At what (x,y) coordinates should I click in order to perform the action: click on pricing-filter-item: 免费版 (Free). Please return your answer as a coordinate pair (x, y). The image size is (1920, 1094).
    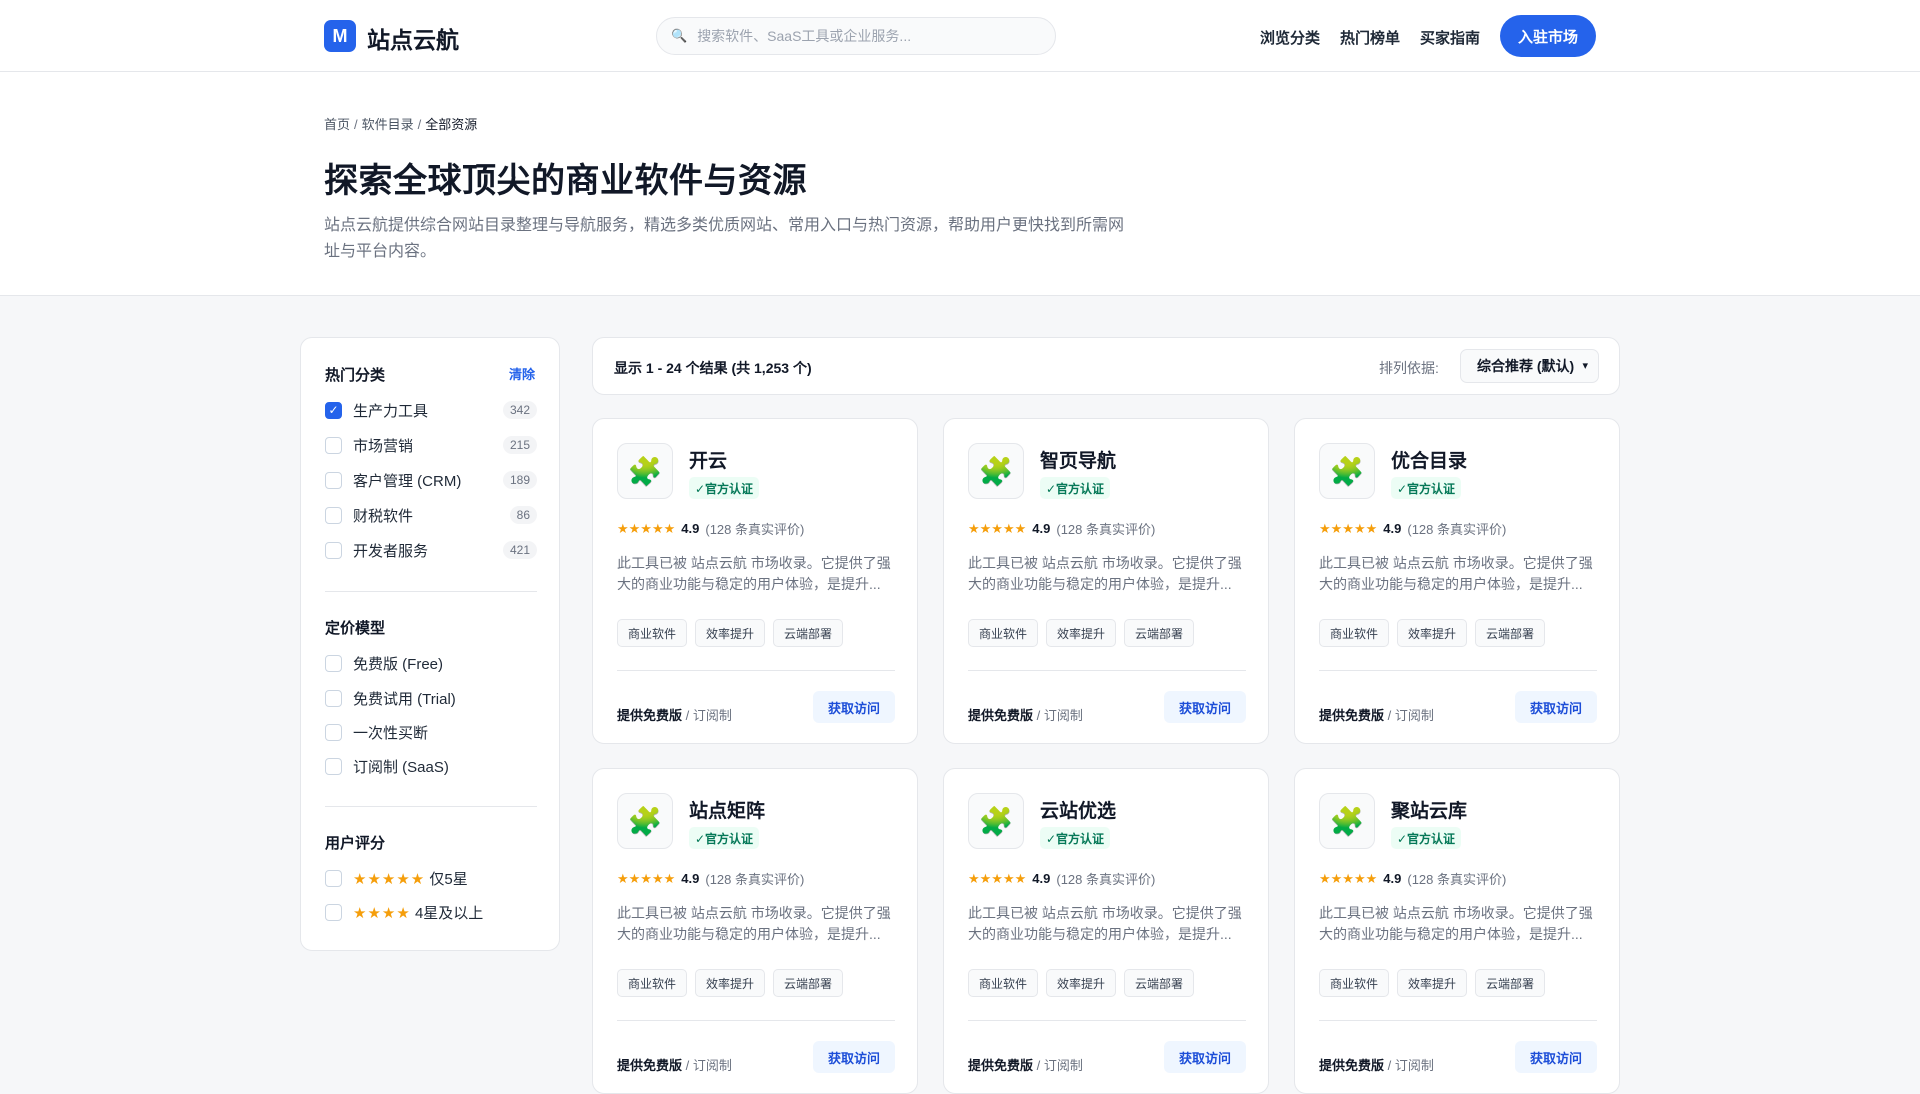
    Looking at the image, I should click on (431, 663).